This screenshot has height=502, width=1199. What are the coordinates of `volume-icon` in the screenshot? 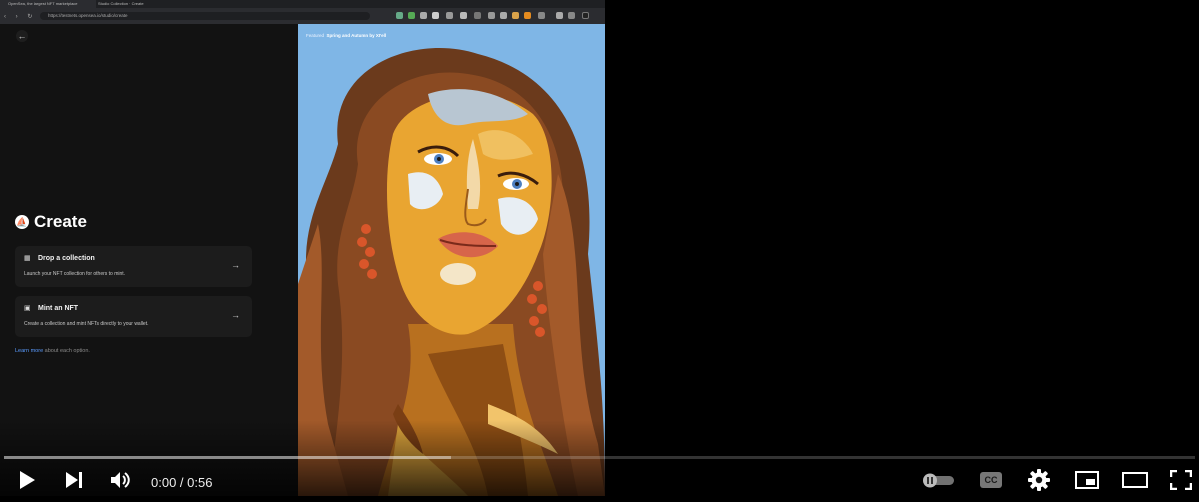 It's located at (120, 480).